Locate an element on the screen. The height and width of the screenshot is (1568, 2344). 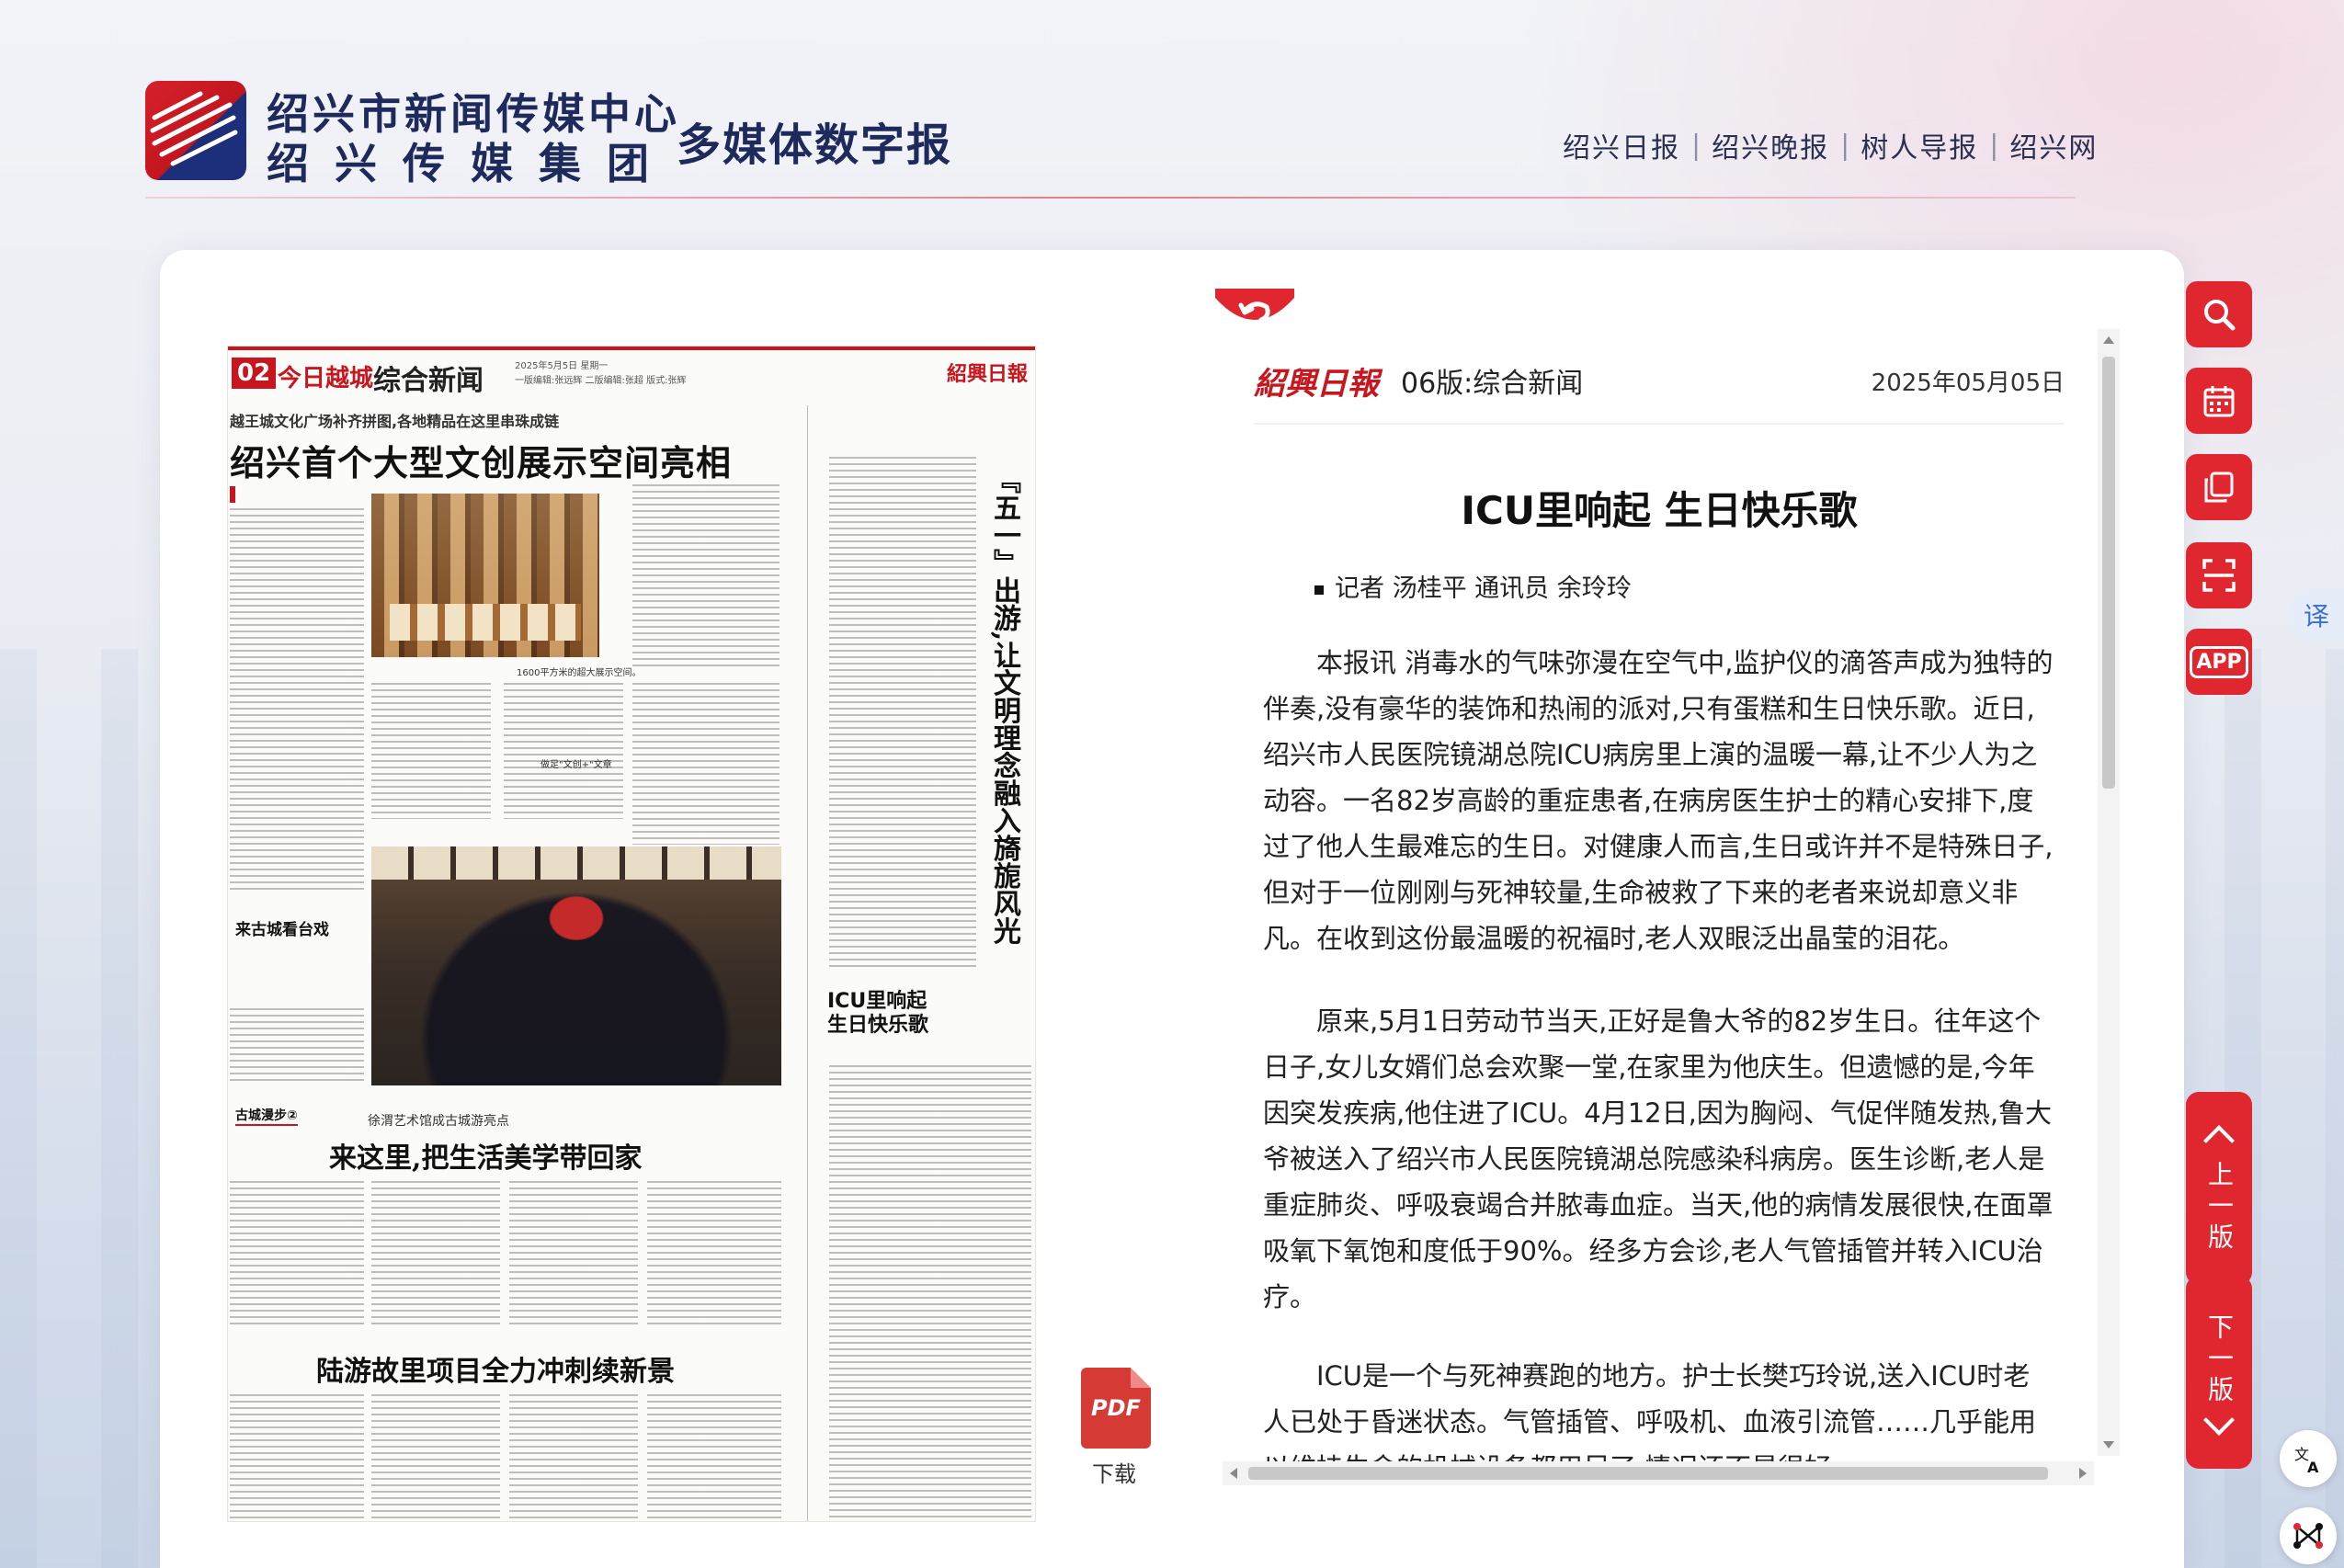
language-toggle-icon: 文 A is located at coordinates (2308, 1458).